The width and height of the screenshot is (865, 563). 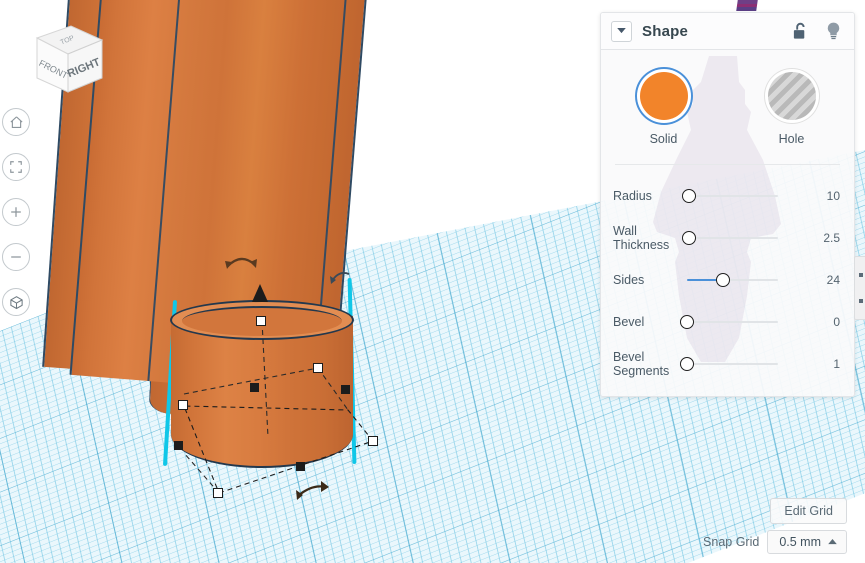 What do you see at coordinates (261, 321) in the screenshot?
I see `scale-handle-top` at bounding box center [261, 321].